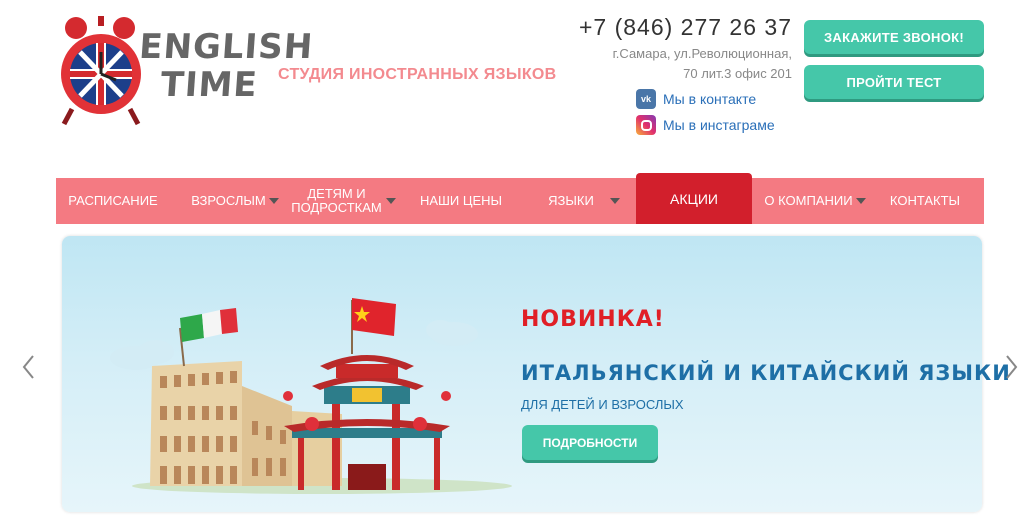 The height and width of the screenshot is (525, 1026). What do you see at coordinates (593, 319) in the screenshot?
I see `promo-new-label: НОВИНКА!` at bounding box center [593, 319].